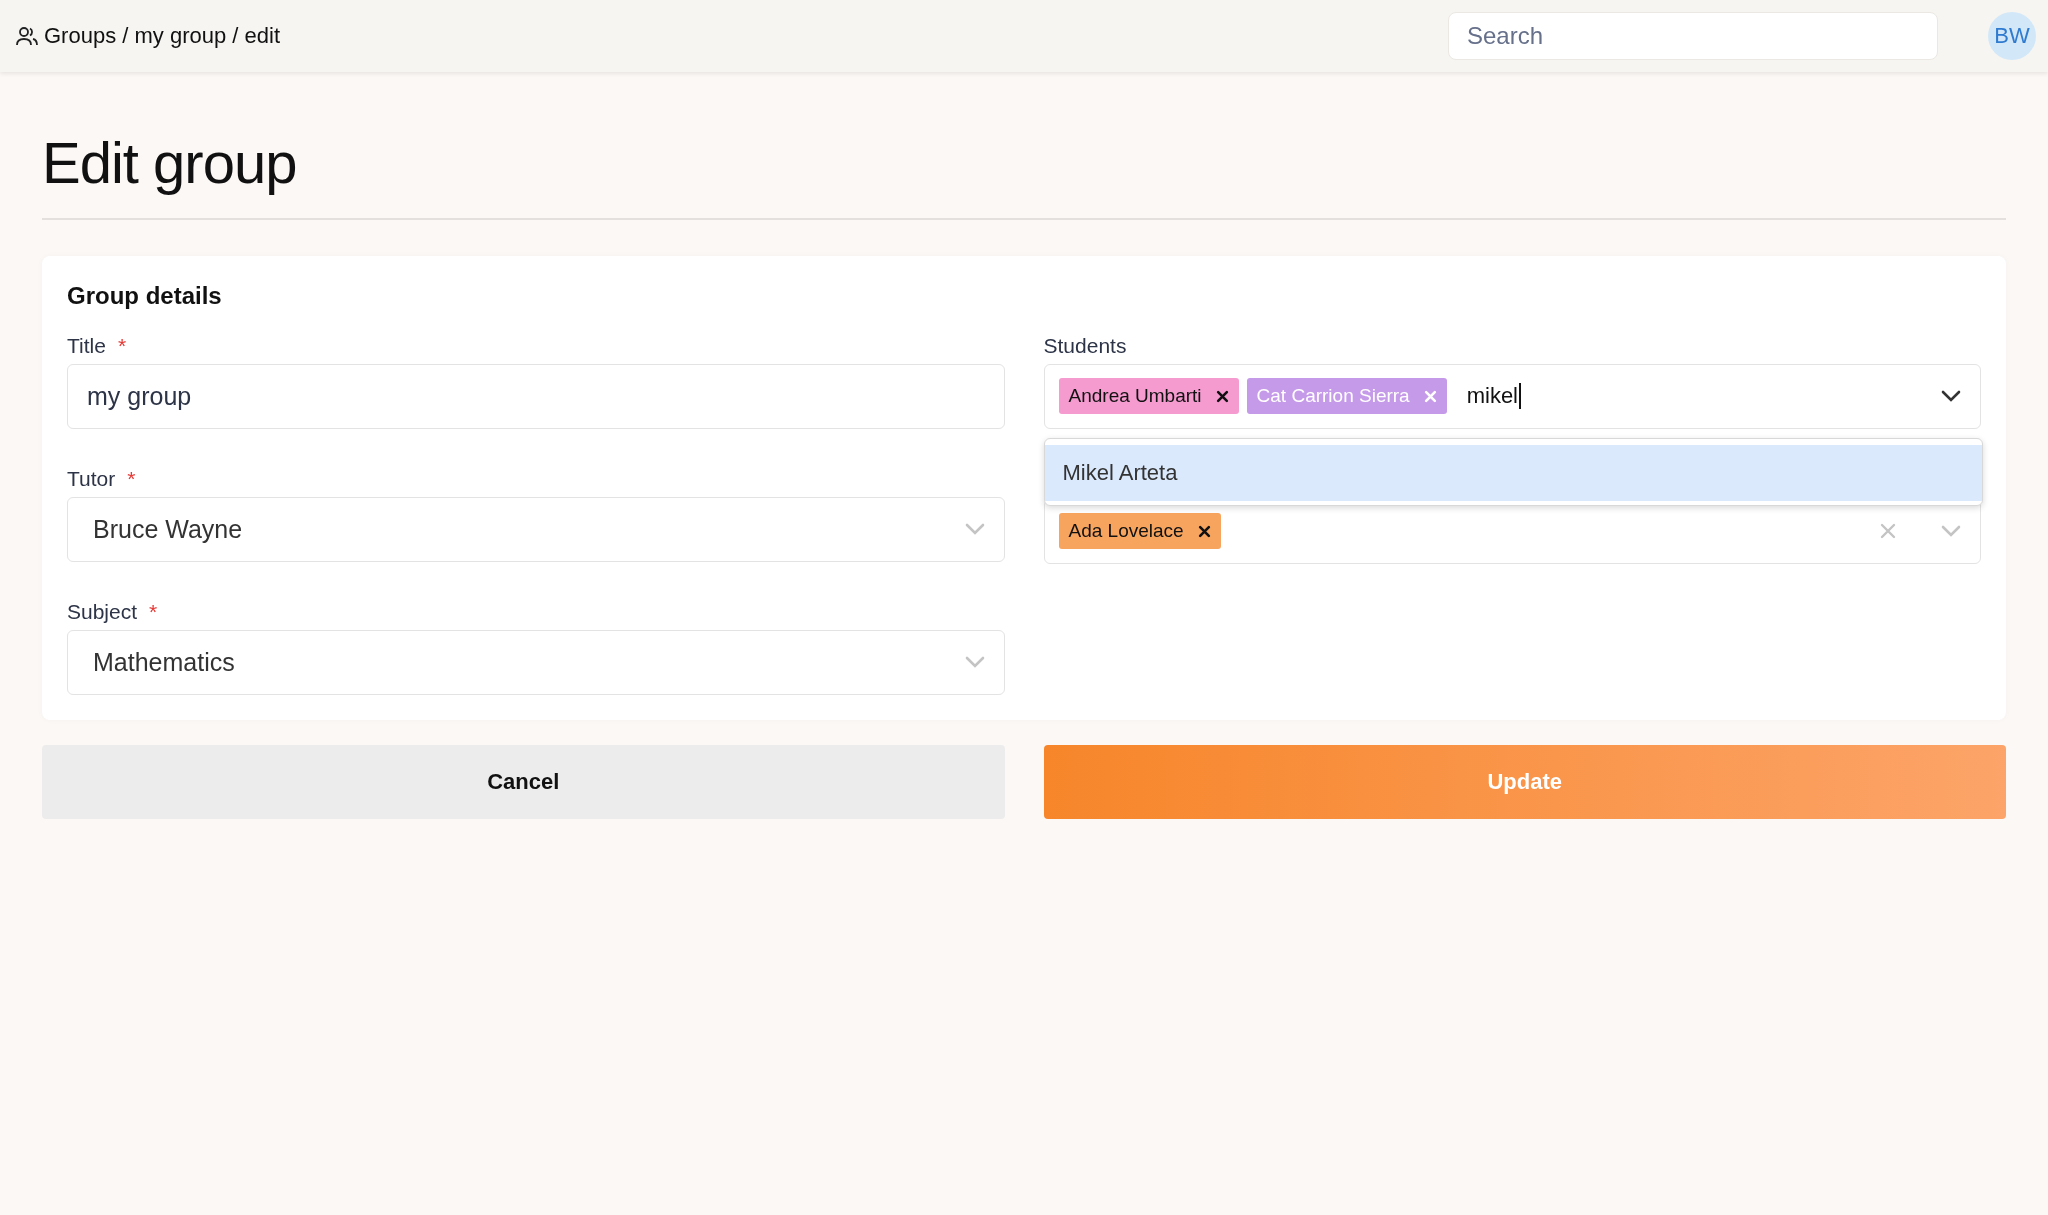 This screenshot has width=2048, height=1215. I want to click on chevron-down-icon, so click(1951, 396).